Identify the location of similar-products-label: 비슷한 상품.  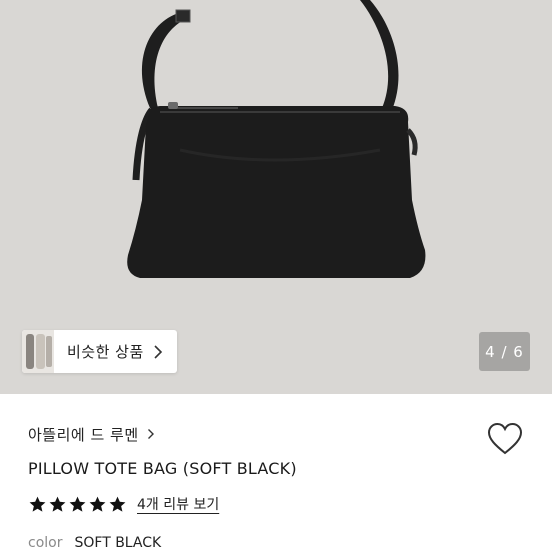
(105, 352).